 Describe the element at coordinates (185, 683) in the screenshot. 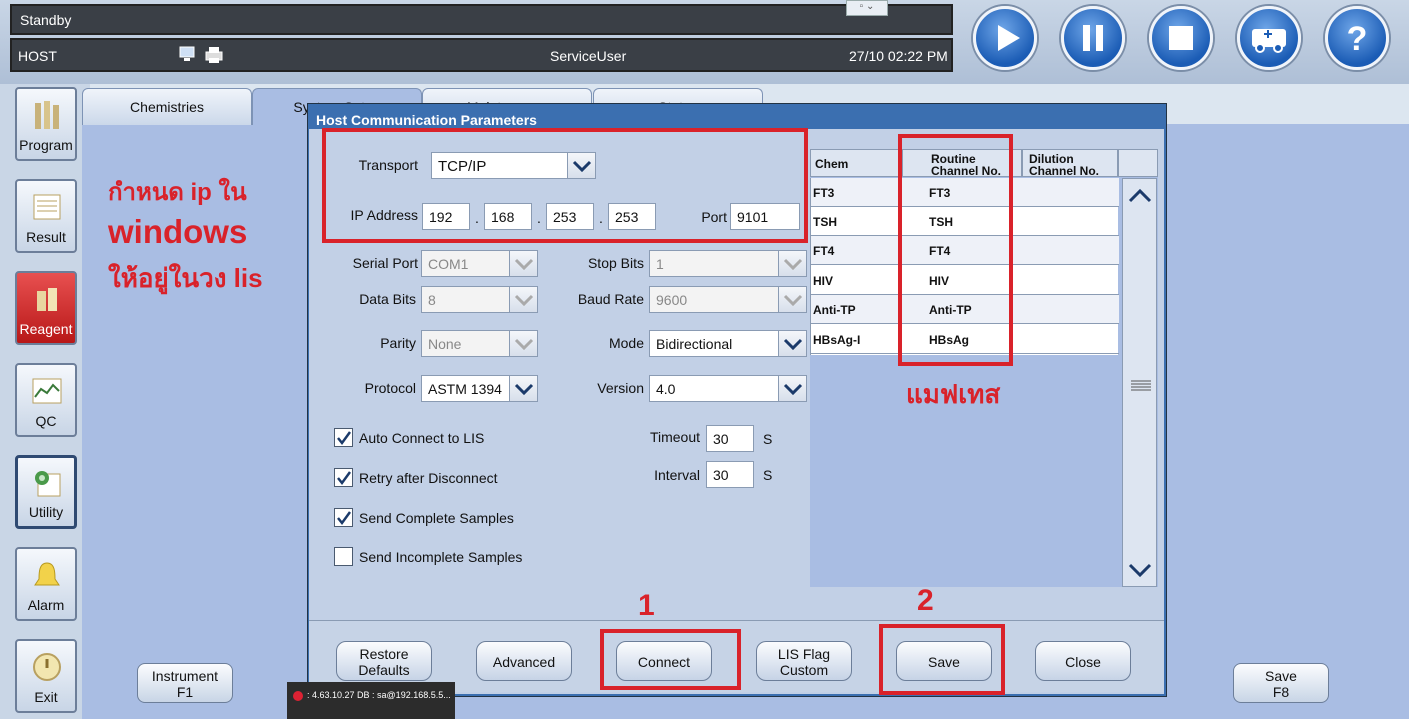

I see `instrument-f1-button: Instrument F1` at that location.